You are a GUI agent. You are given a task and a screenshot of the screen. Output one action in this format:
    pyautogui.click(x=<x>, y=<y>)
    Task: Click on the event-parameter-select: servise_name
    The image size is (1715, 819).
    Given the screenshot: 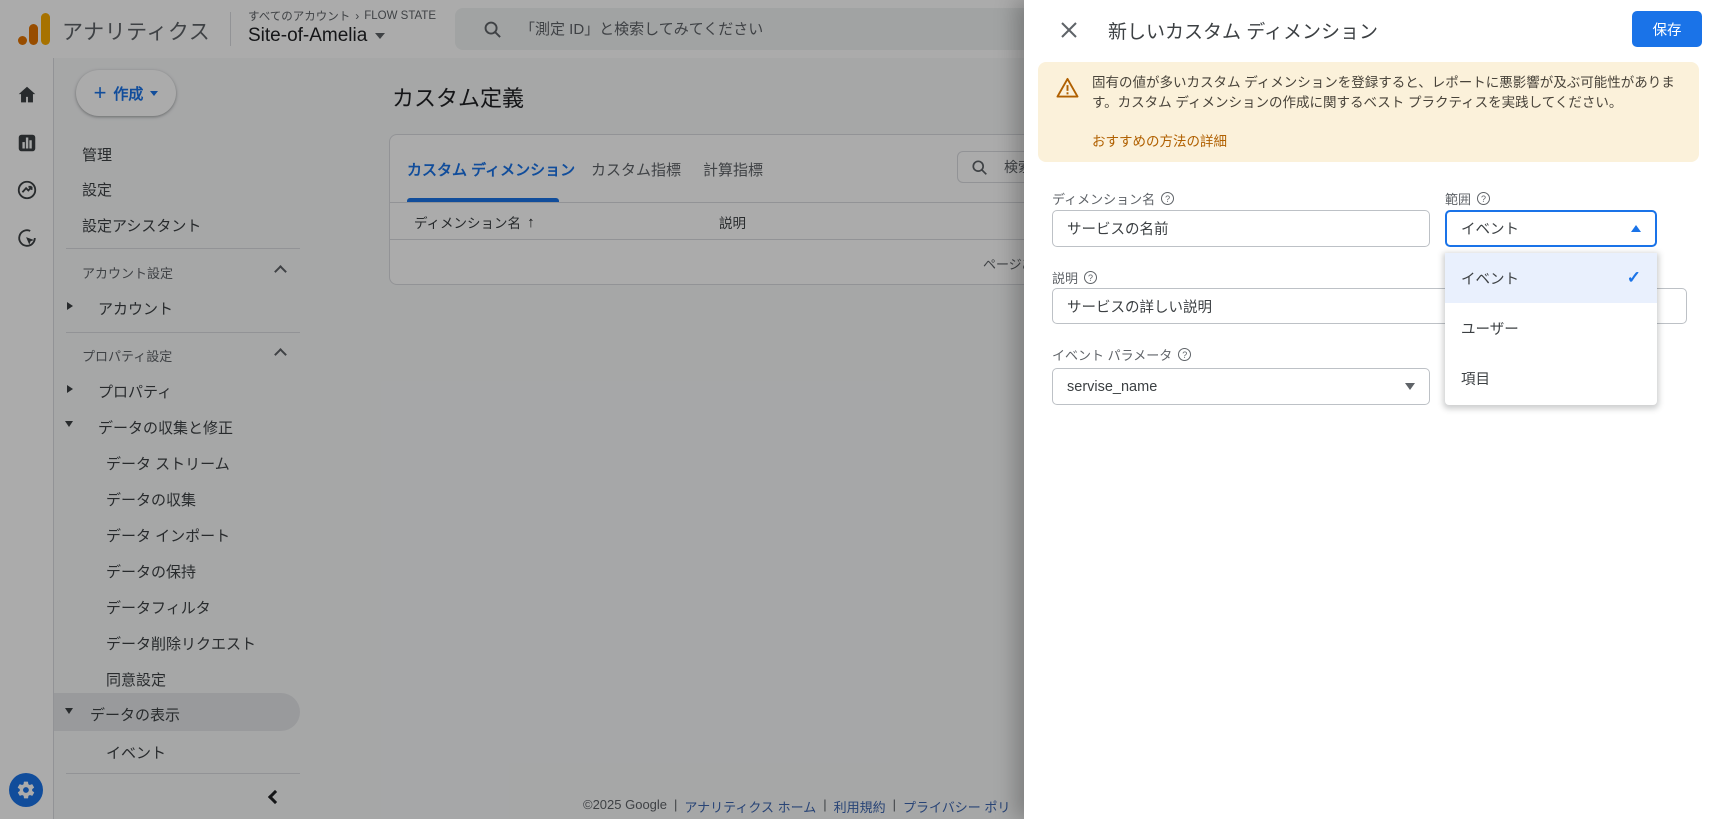 What is the action you would take?
    pyautogui.click(x=1241, y=386)
    